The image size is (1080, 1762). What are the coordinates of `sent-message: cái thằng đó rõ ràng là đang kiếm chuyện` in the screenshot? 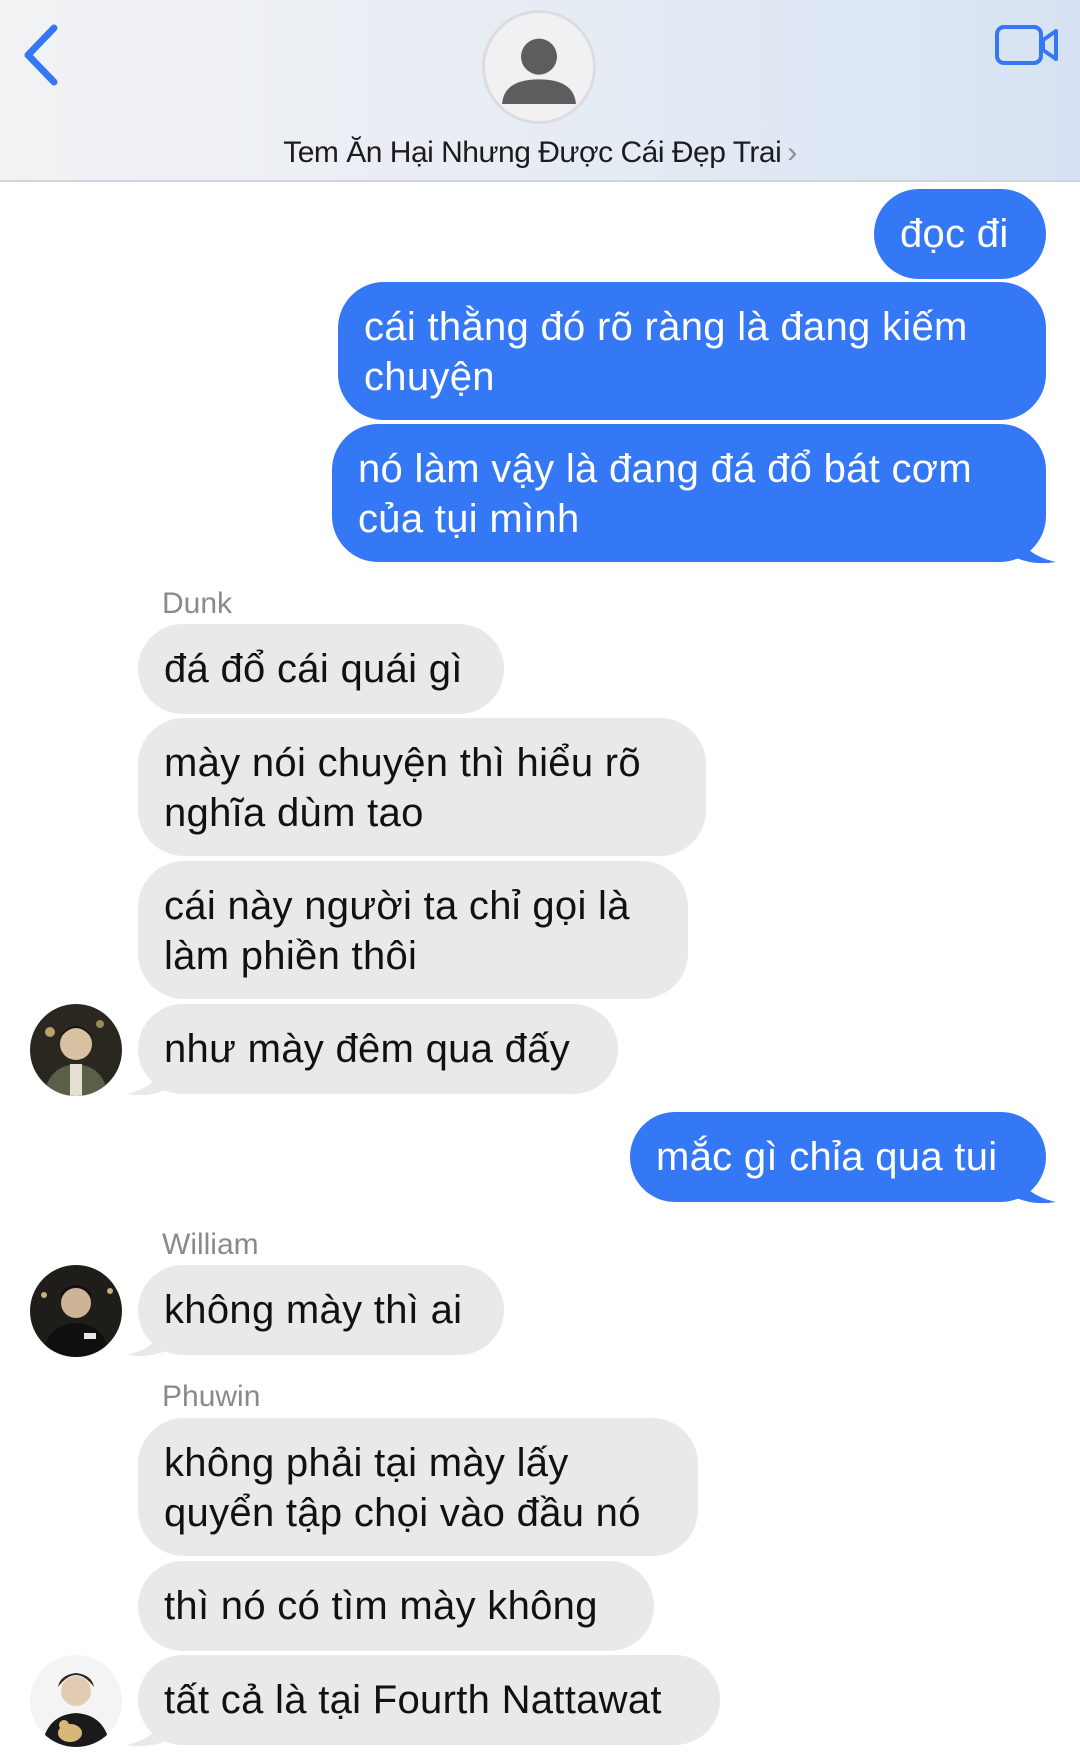 It's located at (692, 351).